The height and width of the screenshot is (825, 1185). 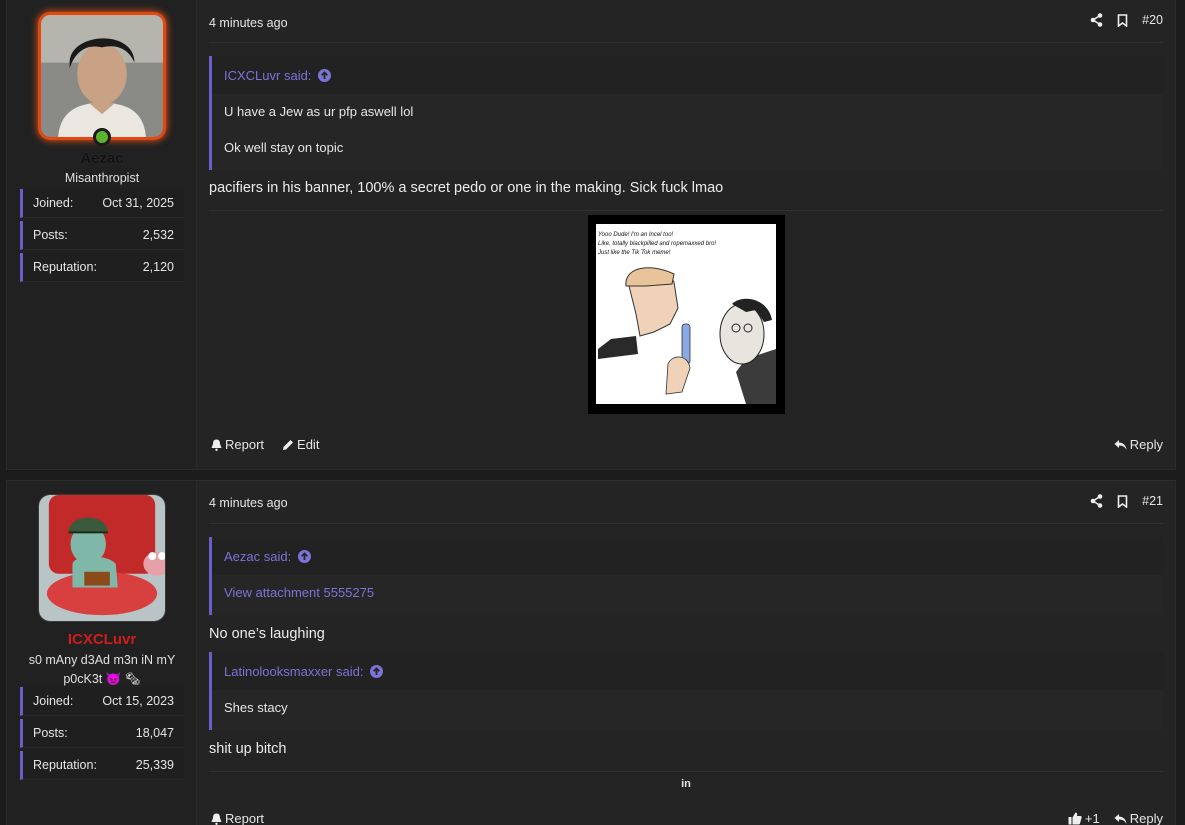 I want to click on quote-block: Aezac said: View attachment 5555275, so click(x=686, y=576).